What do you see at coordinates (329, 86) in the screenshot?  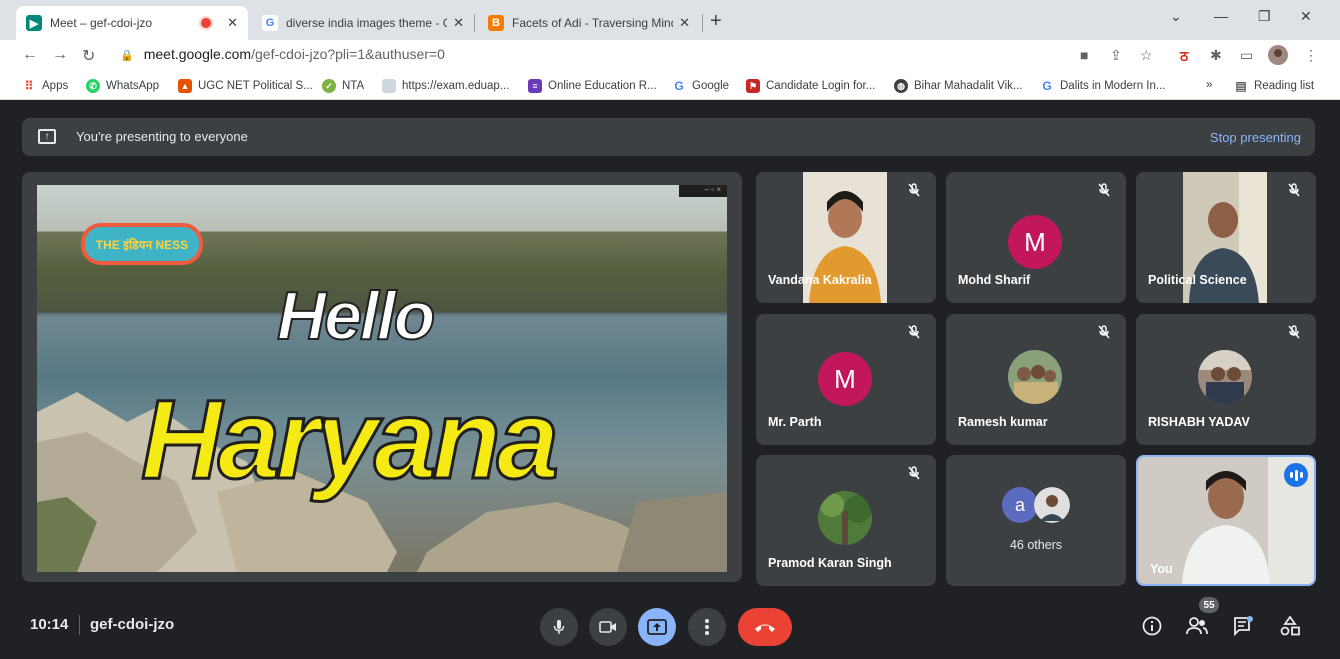 I see `nta-icon: ✓` at bounding box center [329, 86].